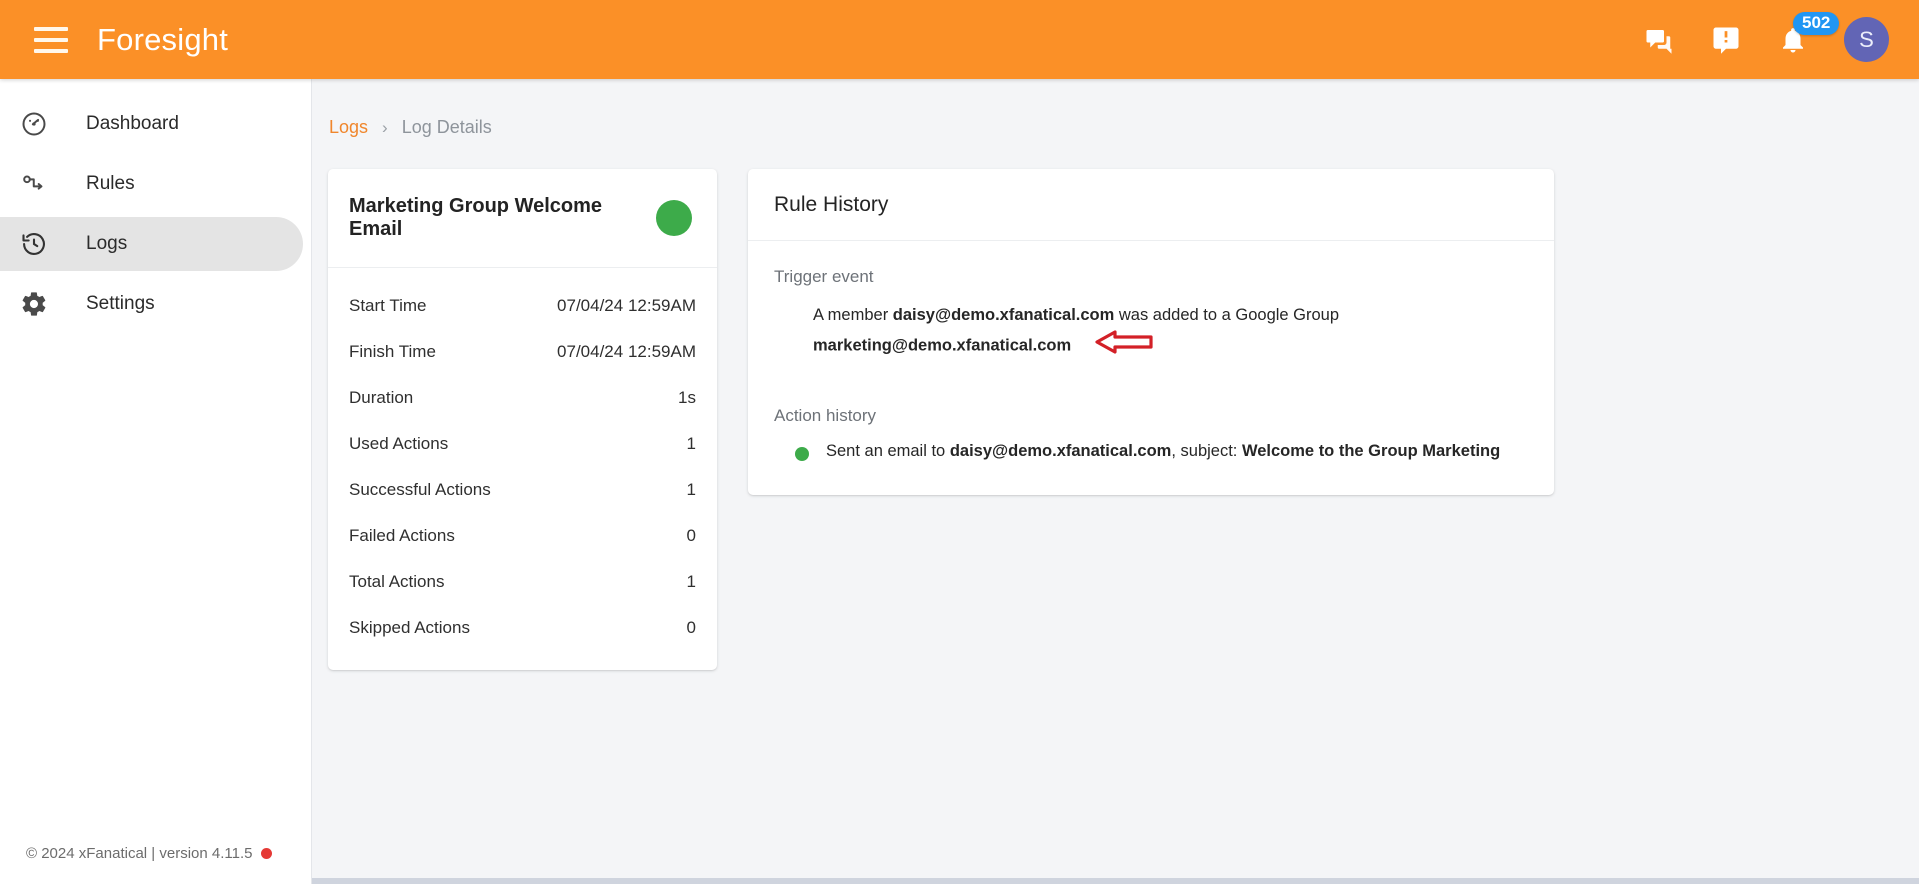 The image size is (1919, 884). Describe the element at coordinates (522, 536) in the screenshot. I see `table-row: Failed Actions 0` at that location.